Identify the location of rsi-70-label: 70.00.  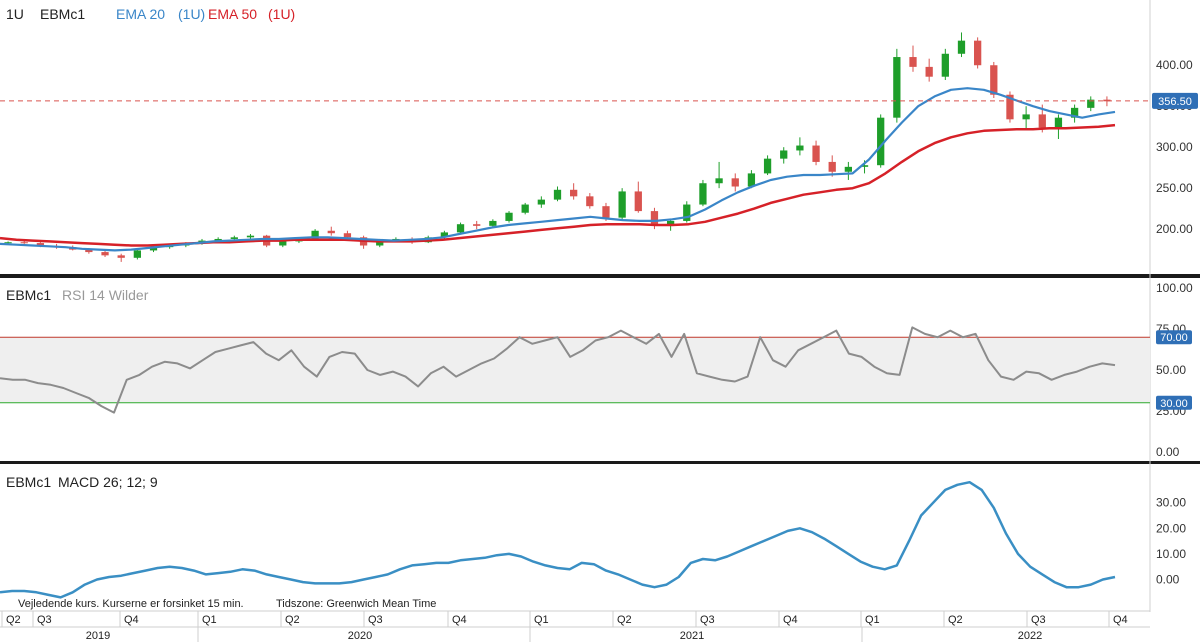
(1174, 338).